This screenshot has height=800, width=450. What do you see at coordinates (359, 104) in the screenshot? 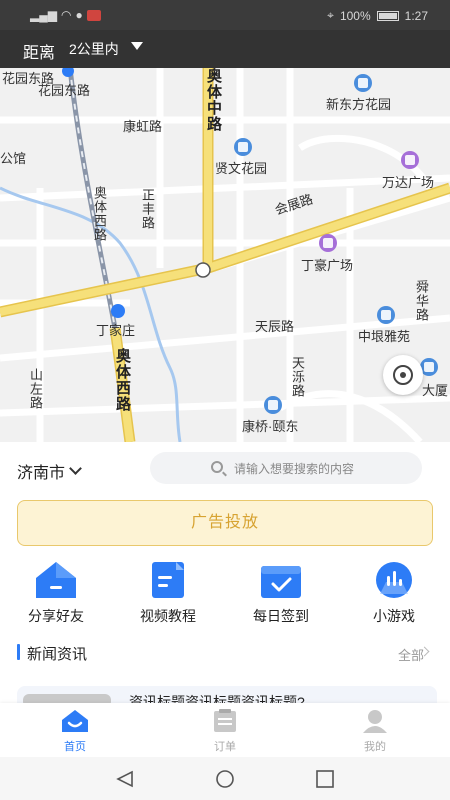
I see `map-label: 新东方花园` at bounding box center [359, 104].